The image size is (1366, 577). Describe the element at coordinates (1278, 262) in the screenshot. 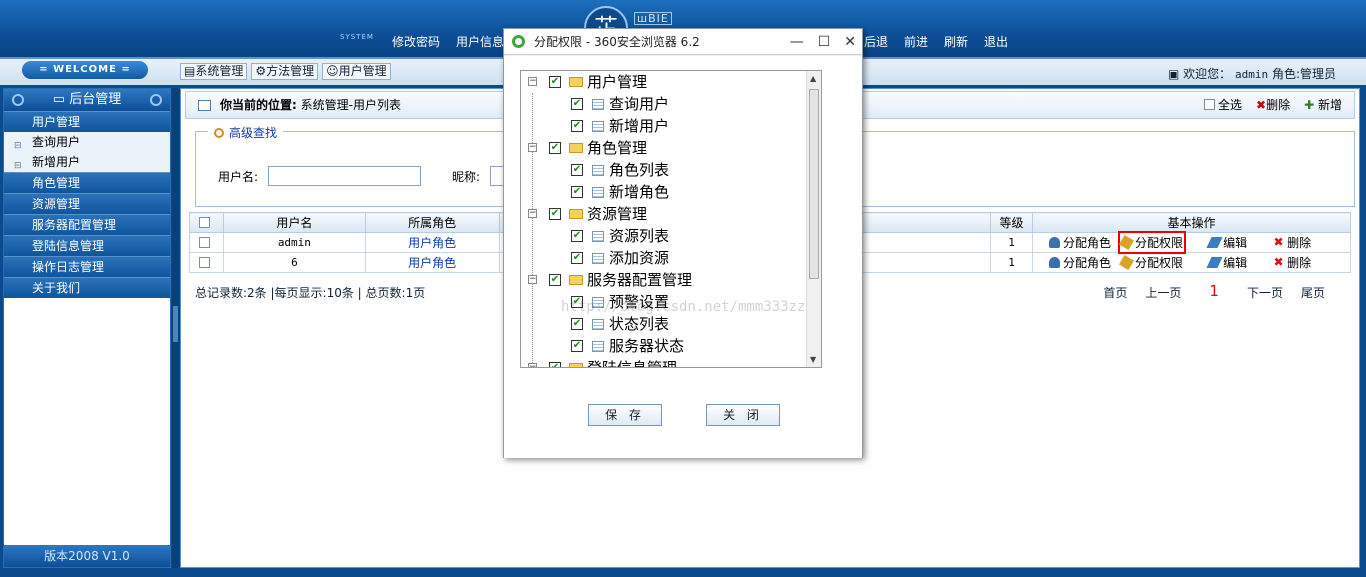

I see `delete-icon: ✖` at that location.